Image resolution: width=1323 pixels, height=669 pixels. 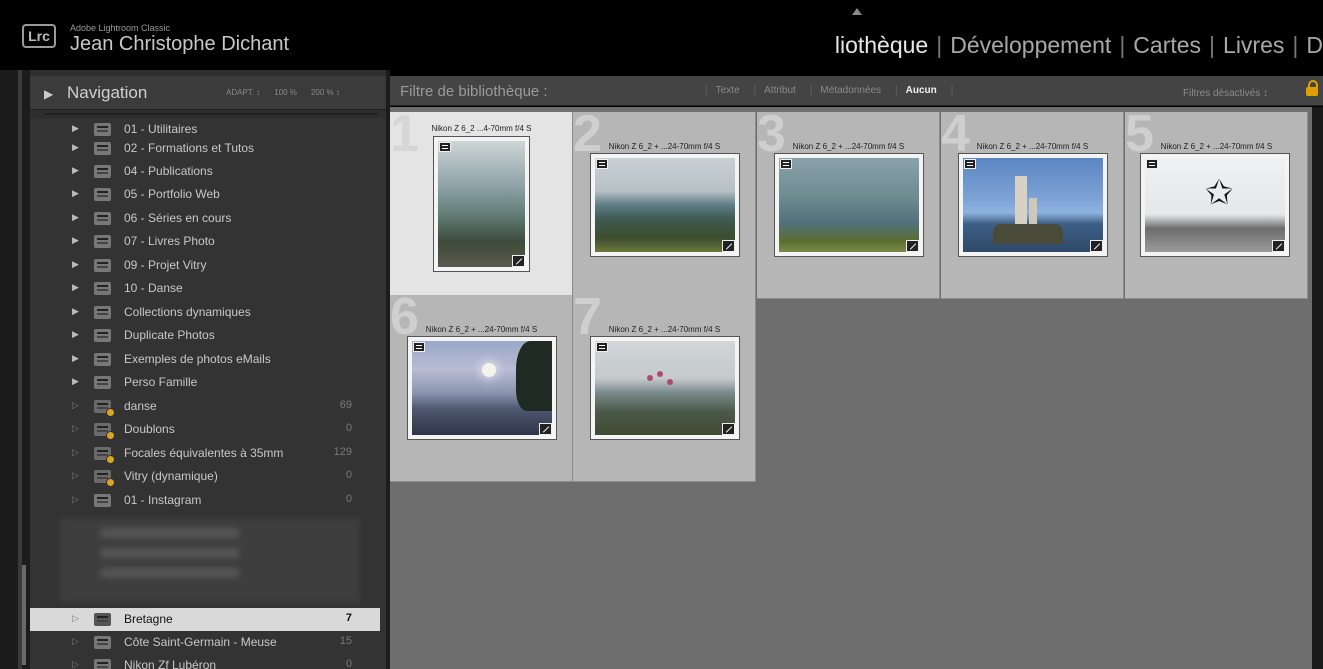 I want to click on left-scrollbar, so click(x=24, y=615).